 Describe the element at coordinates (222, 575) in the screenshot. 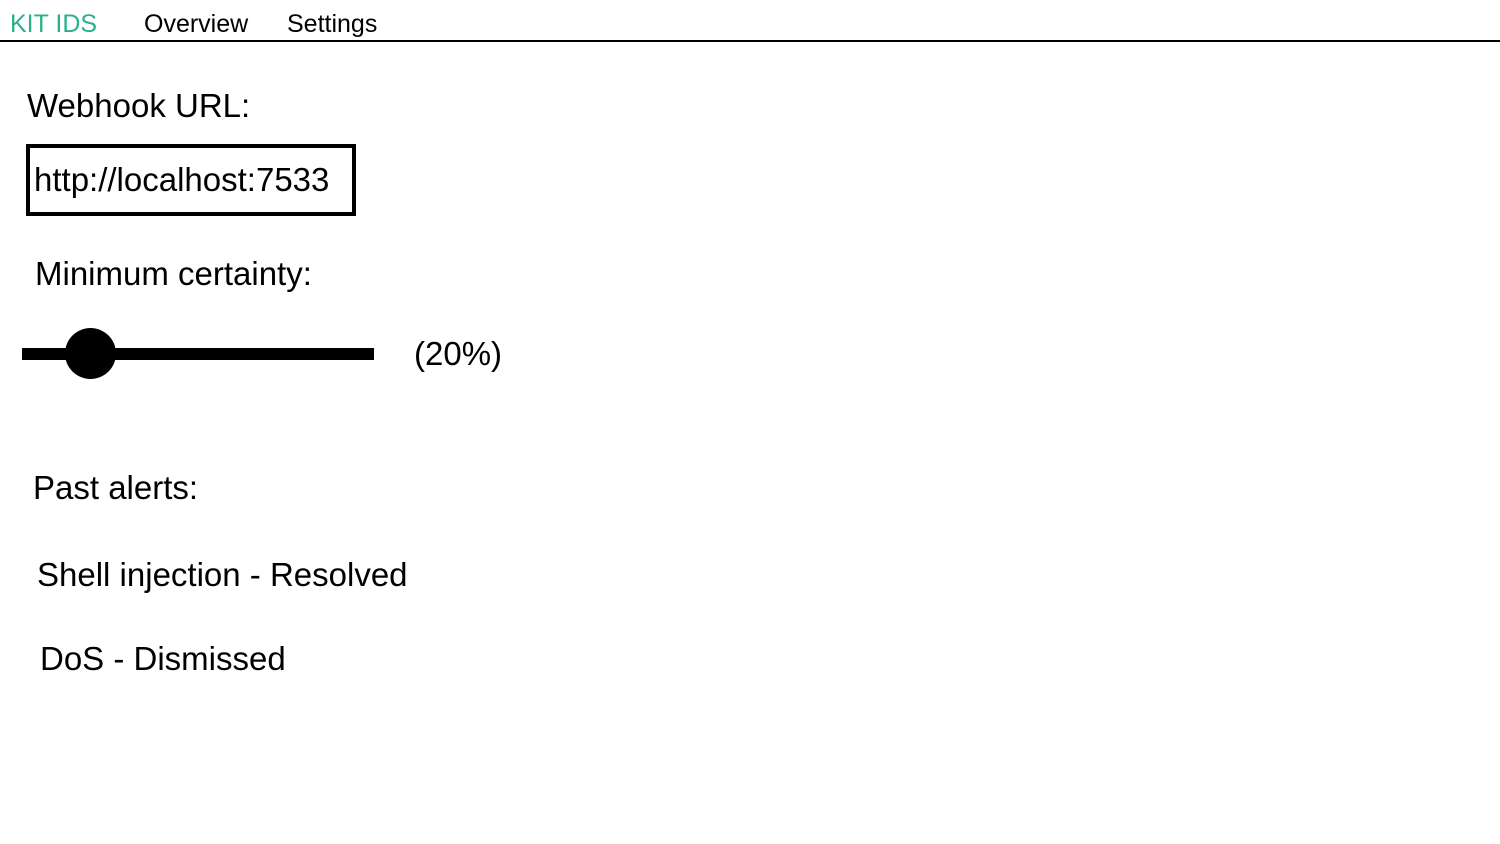

I see `alert-item-shell-injection: Shell injection - Resolved` at that location.